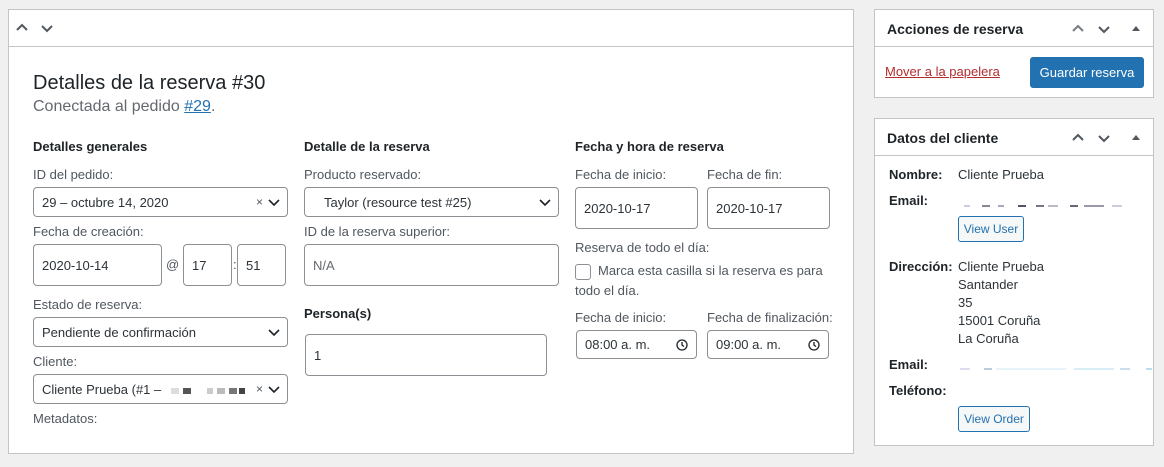  I want to click on move-to-trash-link: Mover a la papelera, so click(942, 71).